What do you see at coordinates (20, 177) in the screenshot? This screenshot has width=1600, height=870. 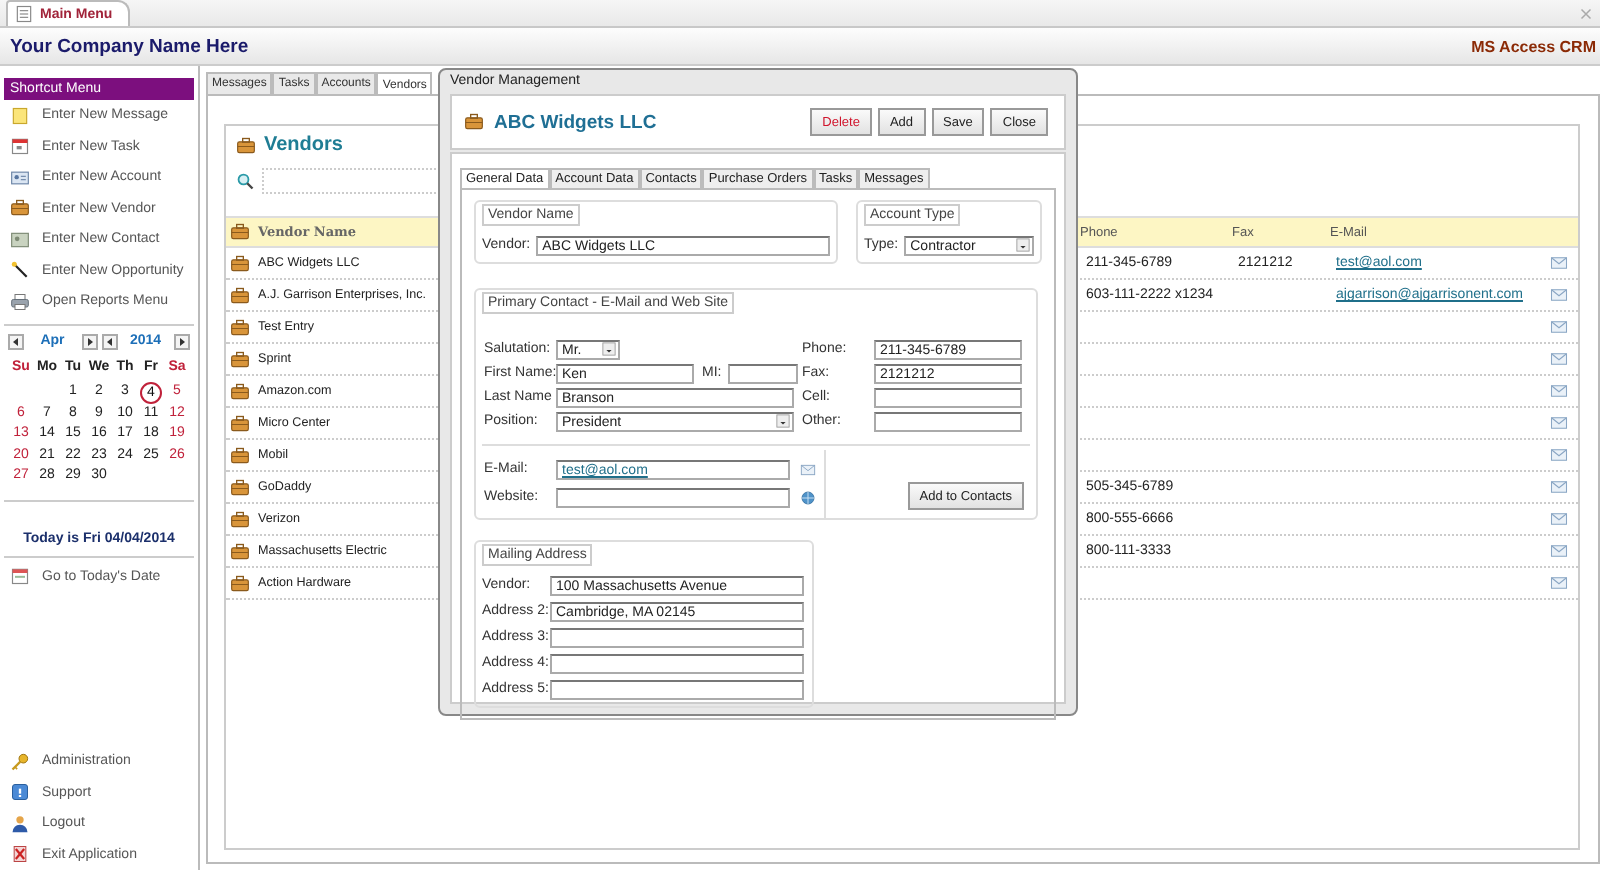 I see `id-card-icon` at bounding box center [20, 177].